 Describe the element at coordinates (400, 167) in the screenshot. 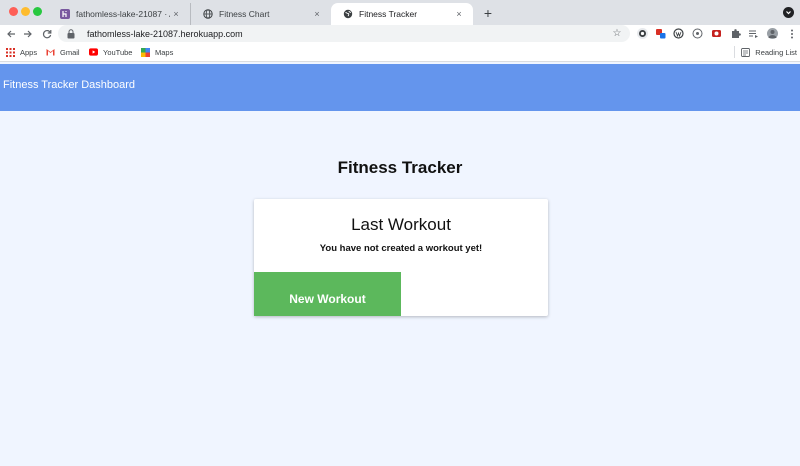

I see `page-title: Fitness Tracker` at that location.